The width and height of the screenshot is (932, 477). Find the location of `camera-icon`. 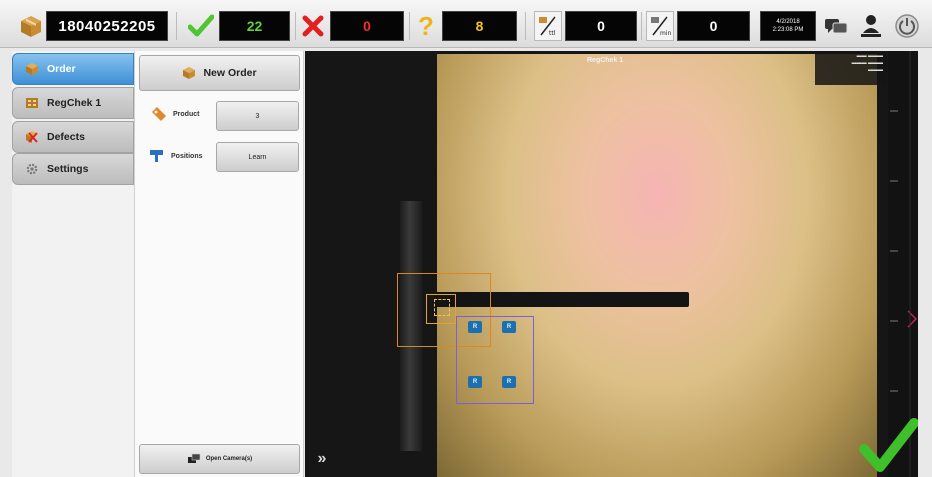

camera-icon is located at coordinates (194, 458).